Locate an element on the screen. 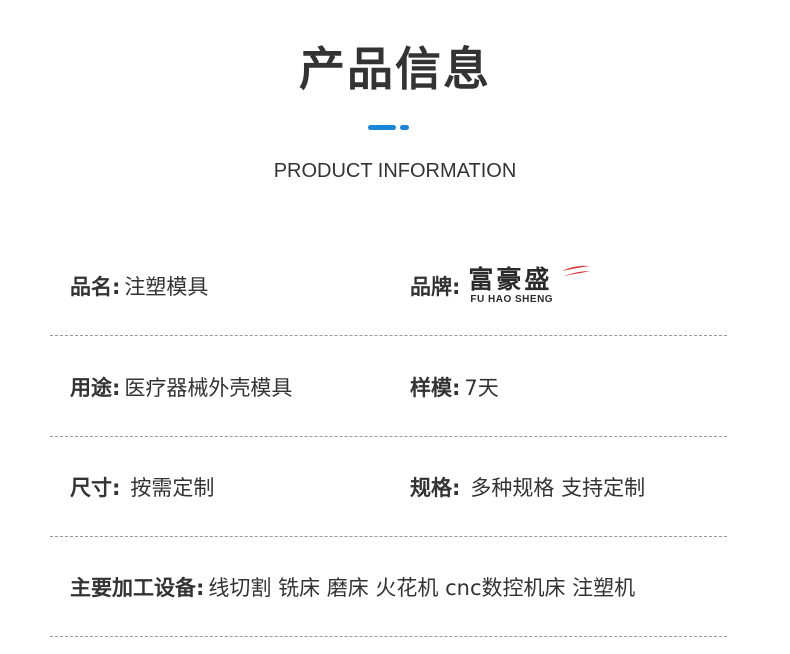 The height and width of the screenshot is (654, 790). sample-mold-label: 样模: is located at coordinates (435, 388).